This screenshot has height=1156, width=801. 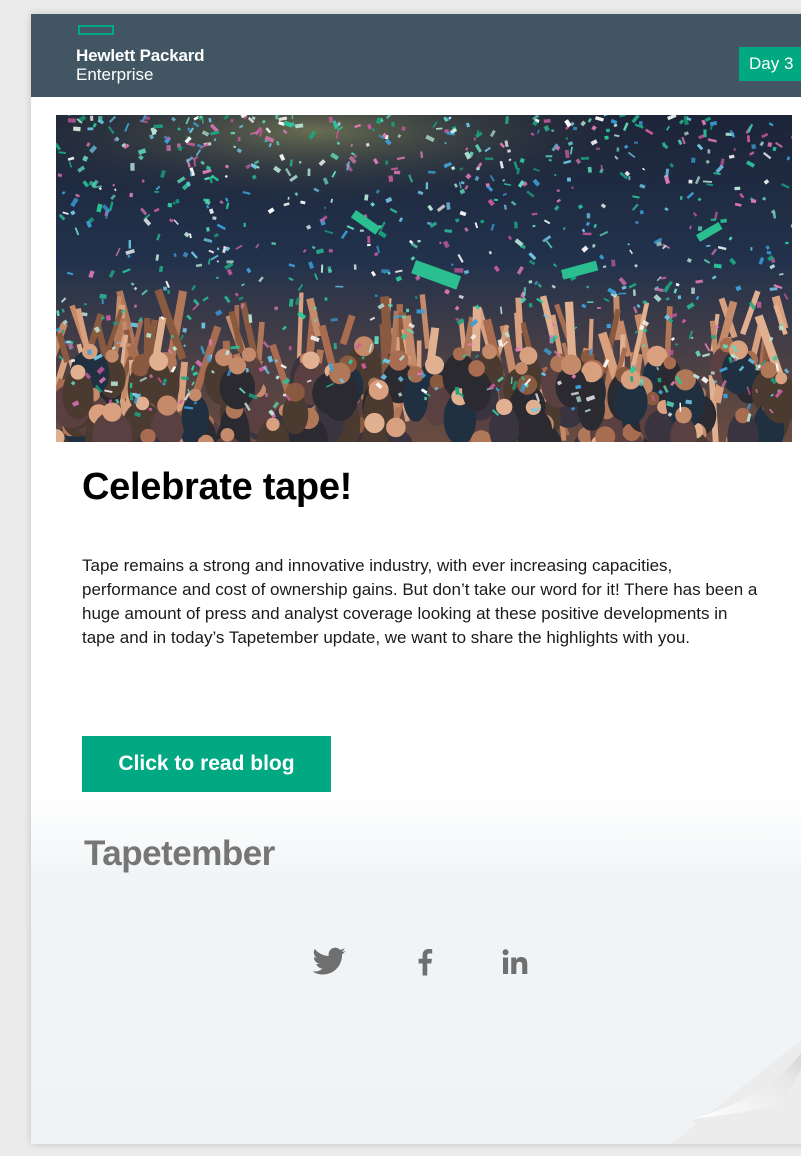 I want to click on tapetember-brand: Tapetember, so click(x=179, y=853).